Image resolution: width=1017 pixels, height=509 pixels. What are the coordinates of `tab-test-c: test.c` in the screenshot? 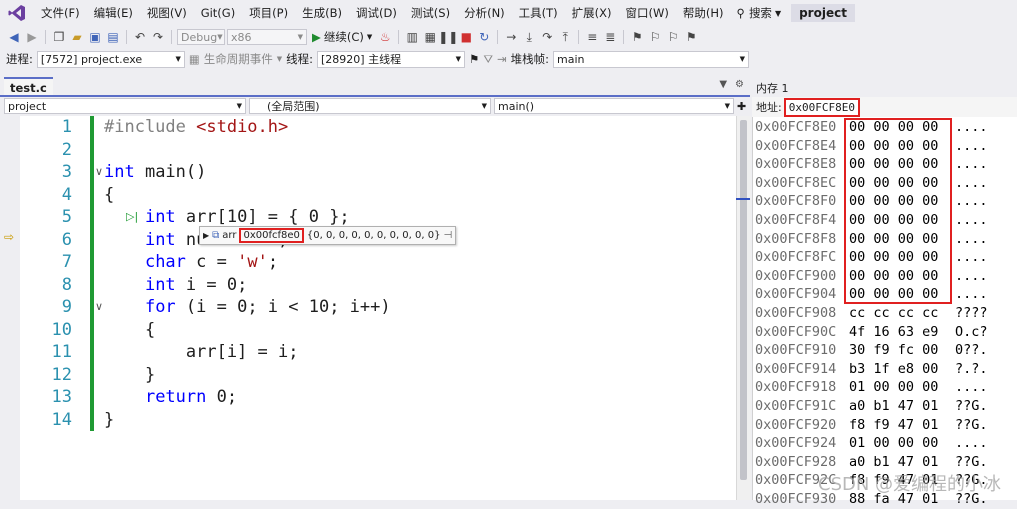 It's located at (28, 86).